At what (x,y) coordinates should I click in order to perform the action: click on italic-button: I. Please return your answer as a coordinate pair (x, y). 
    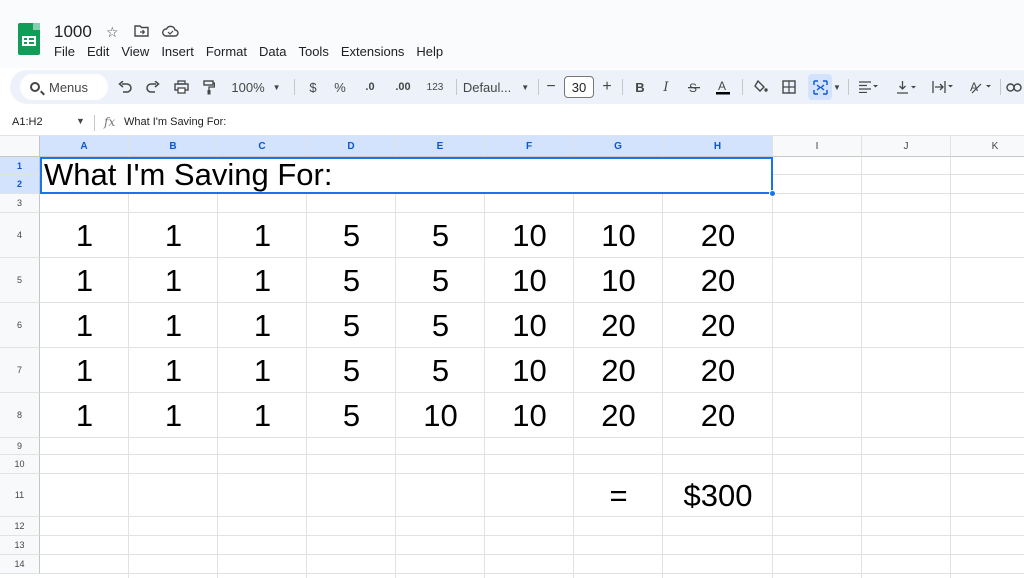
    Looking at the image, I should click on (666, 87).